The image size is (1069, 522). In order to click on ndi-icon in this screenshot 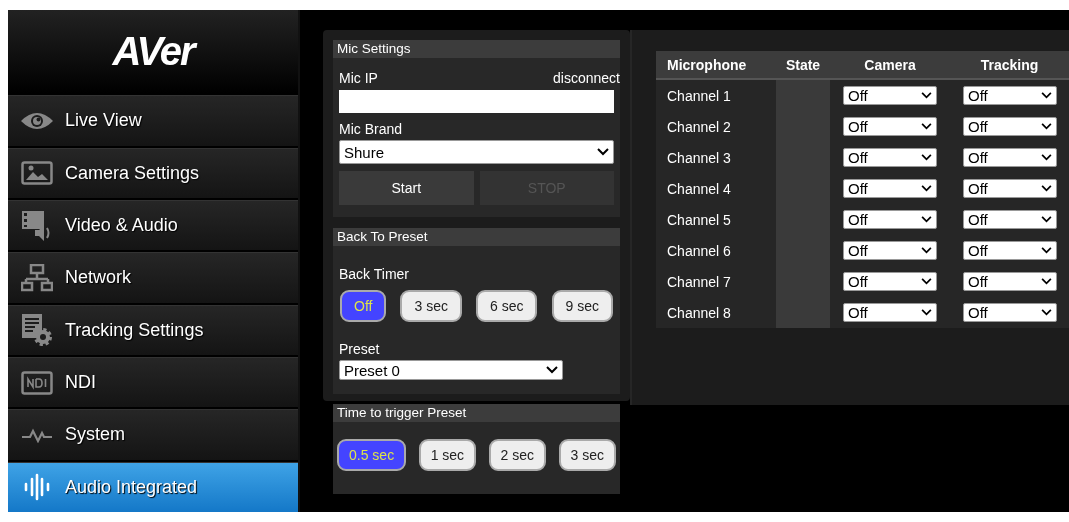, I will do `click(36, 382)`.